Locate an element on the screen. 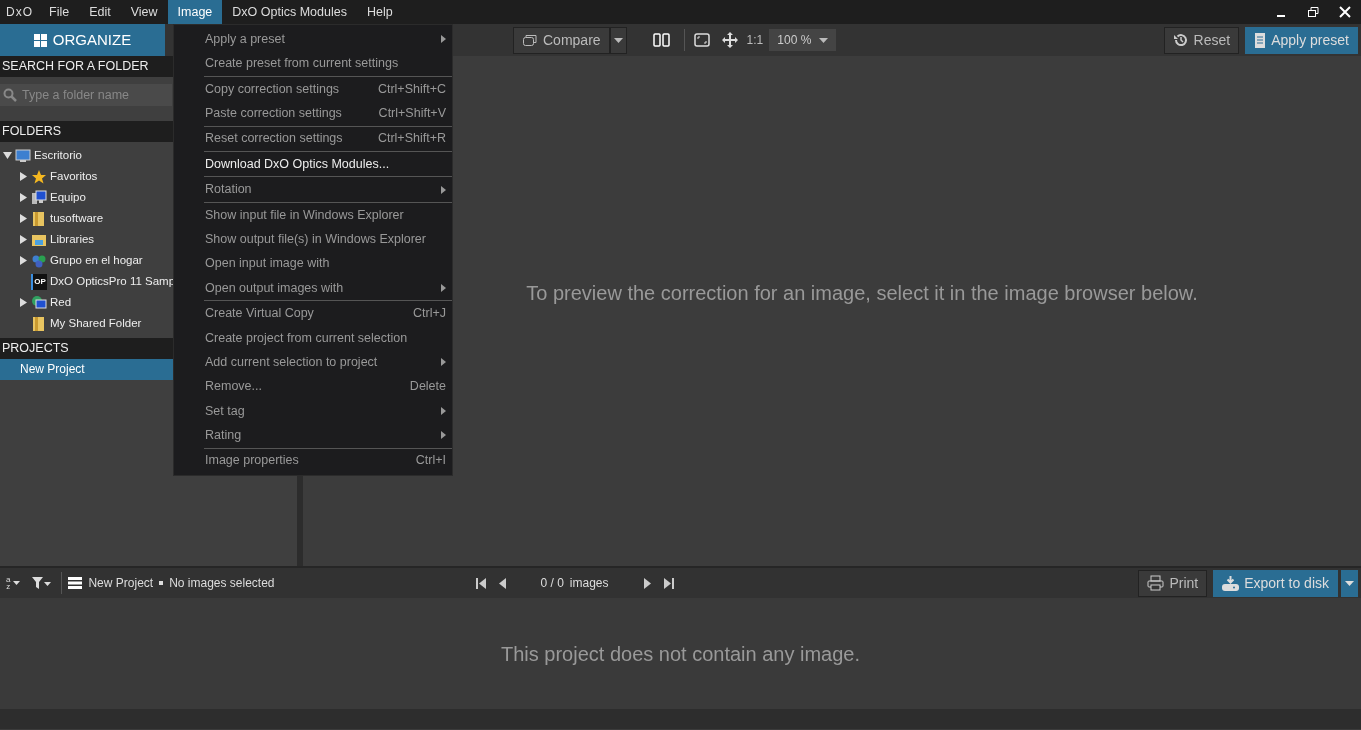 The width and height of the screenshot is (1361, 730). list-icon is located at coordinates (75, 583).